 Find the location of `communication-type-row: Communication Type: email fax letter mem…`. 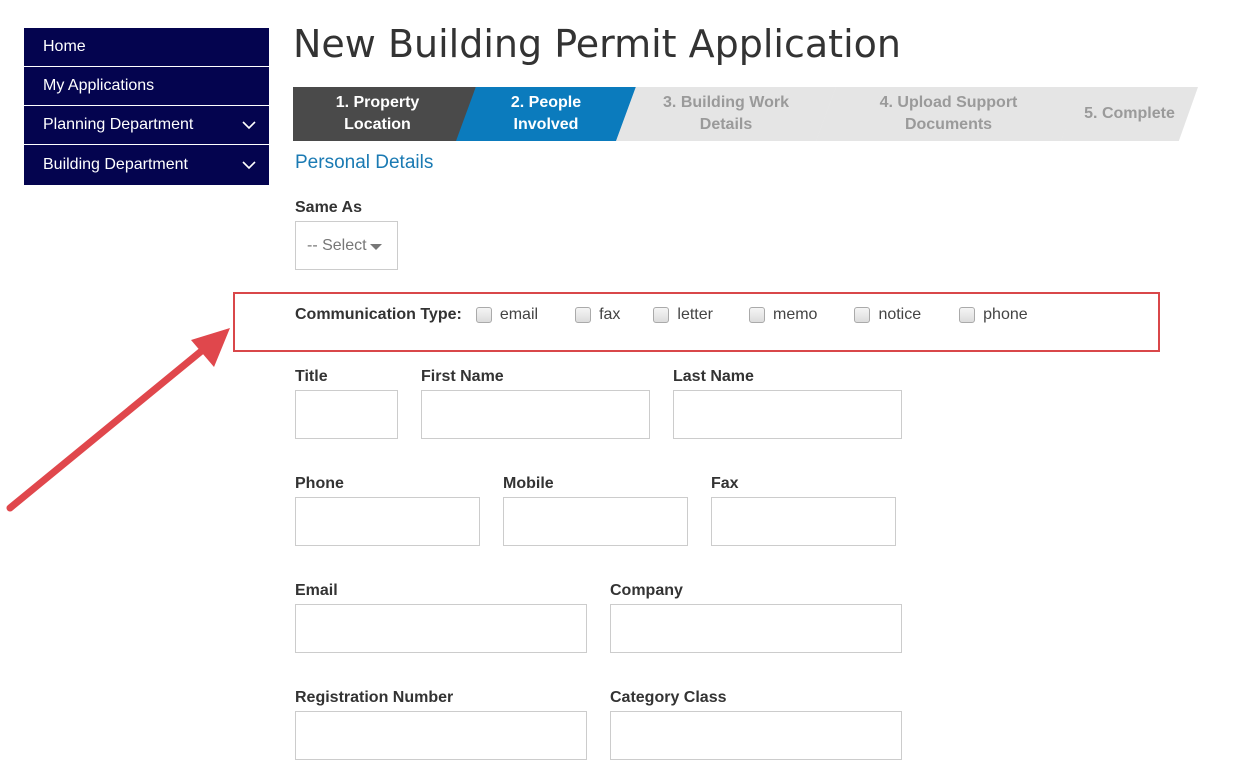

communication-type-row: Communication Type: email fax letter mem… is located at coordinates (661, 315).